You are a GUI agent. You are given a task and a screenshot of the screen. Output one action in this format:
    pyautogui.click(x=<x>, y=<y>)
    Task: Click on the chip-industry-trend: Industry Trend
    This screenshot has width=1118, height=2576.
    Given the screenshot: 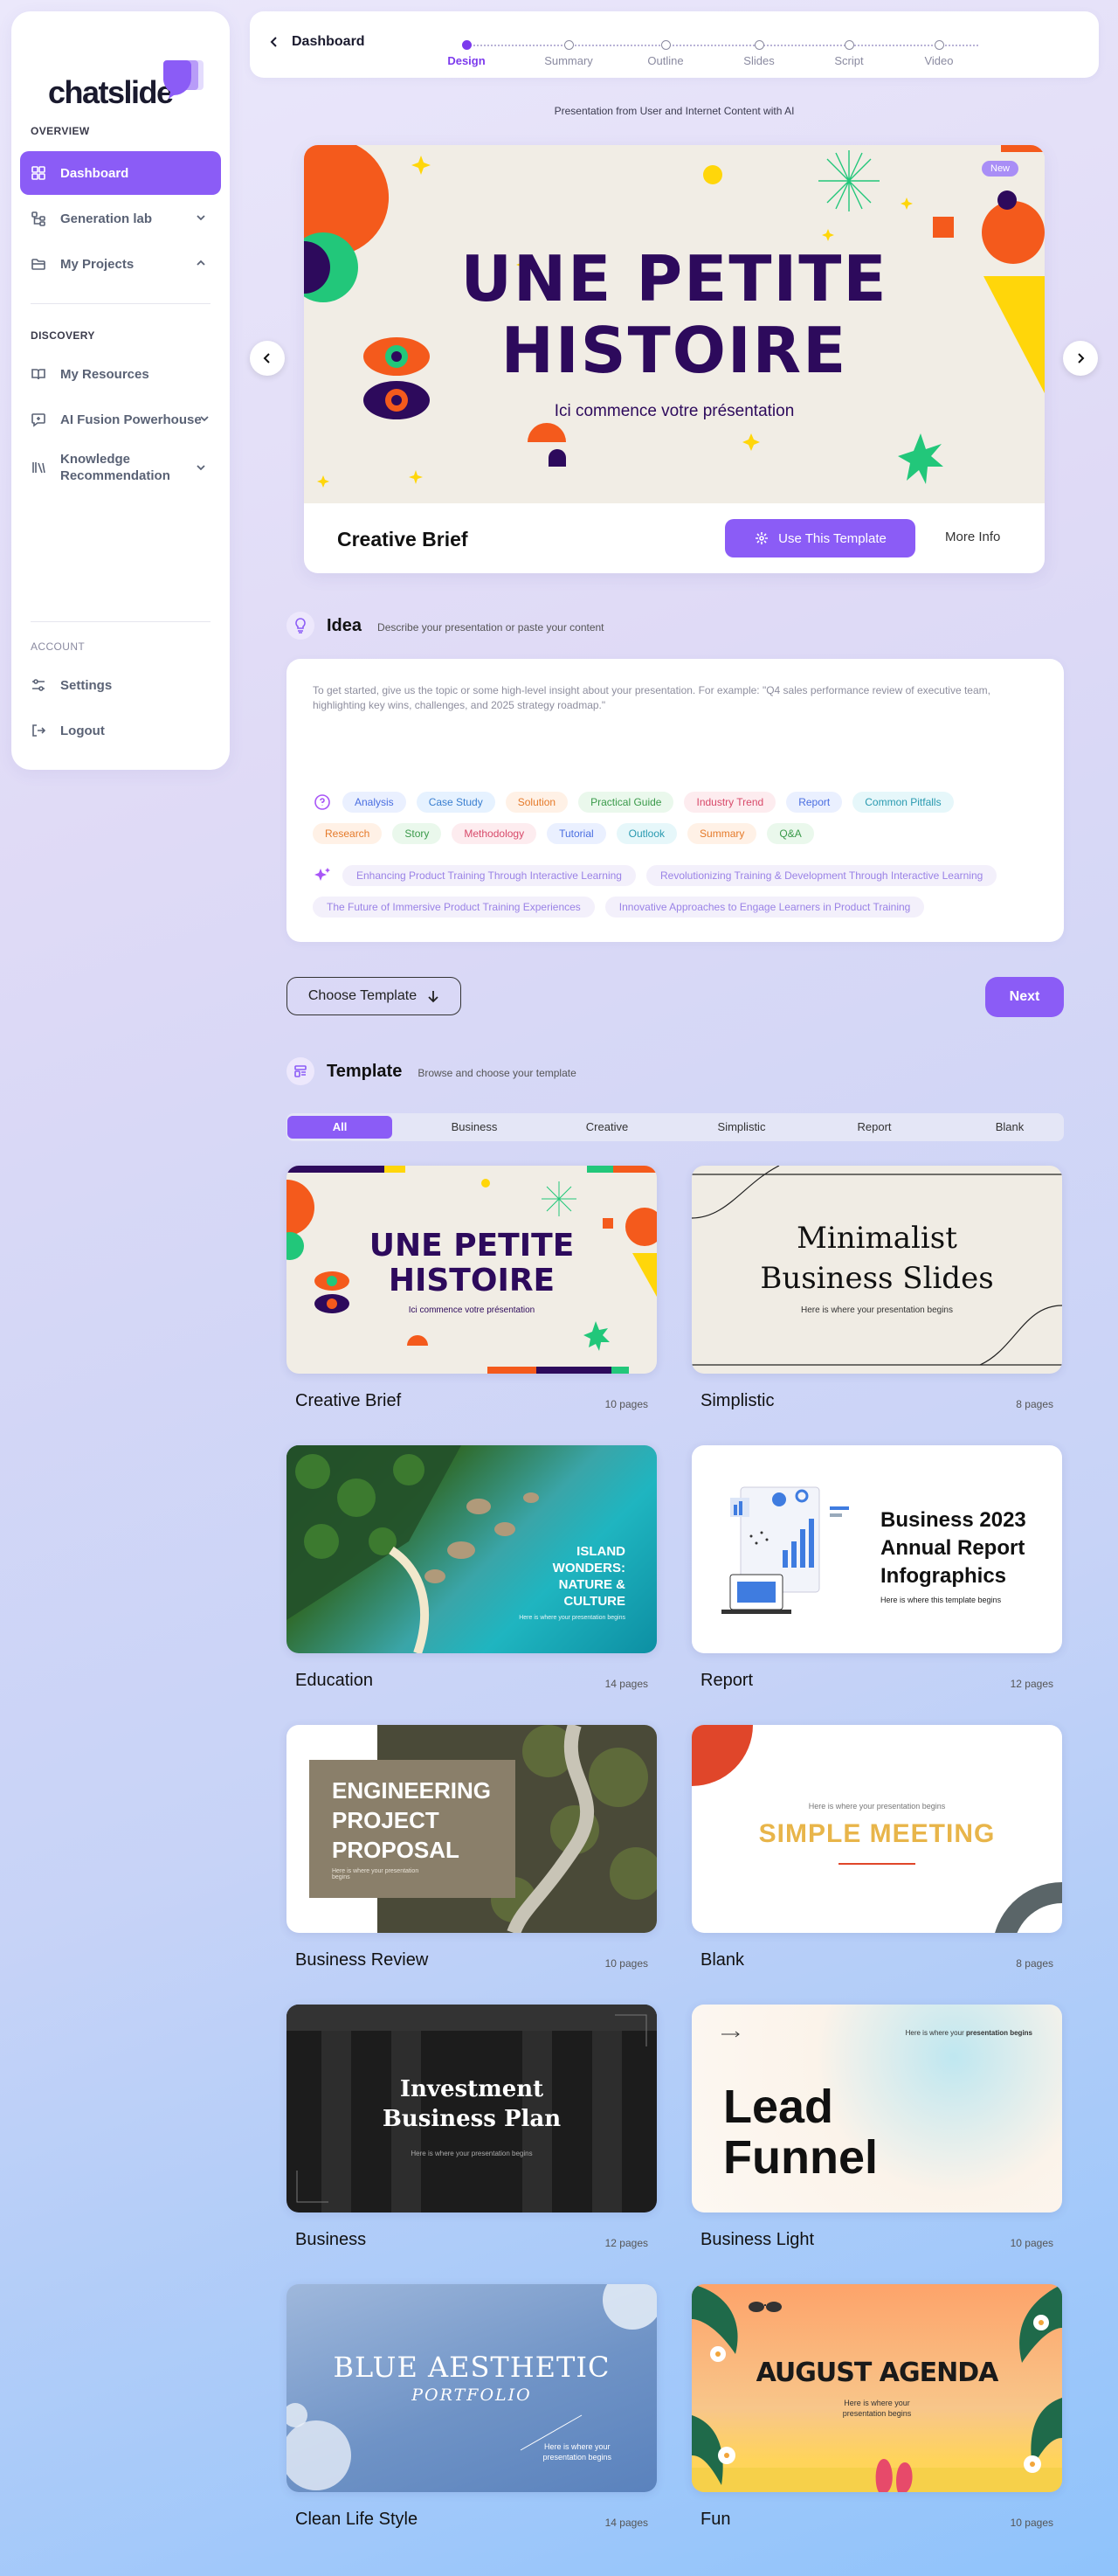 What is the action you would take?
    pyautogui.click(x=730, y=802)
    